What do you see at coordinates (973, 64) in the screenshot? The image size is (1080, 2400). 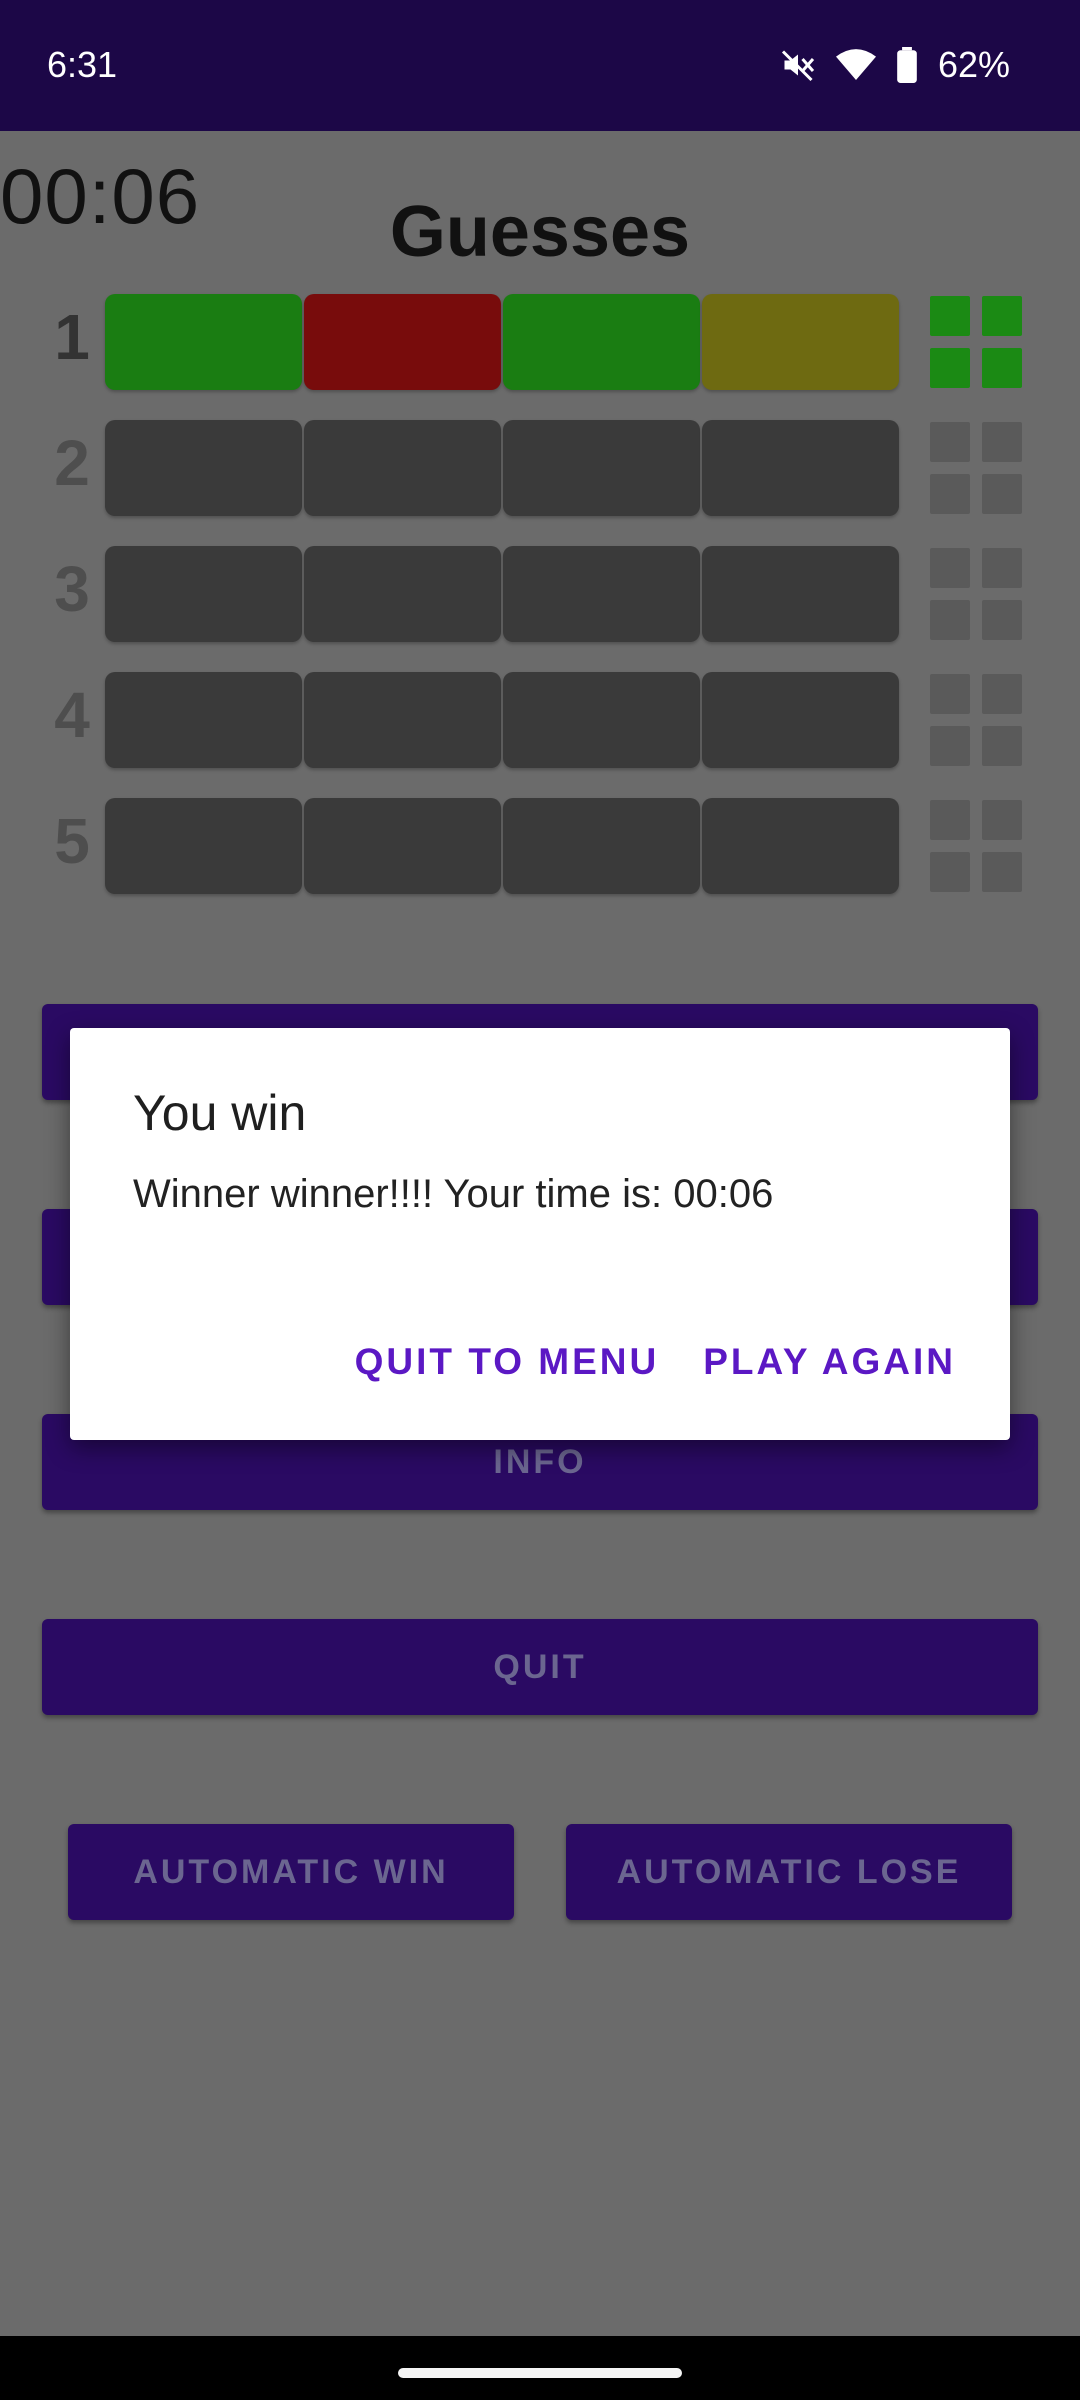 I see `battery-percent: 62%` at bounding box center [973, 64].